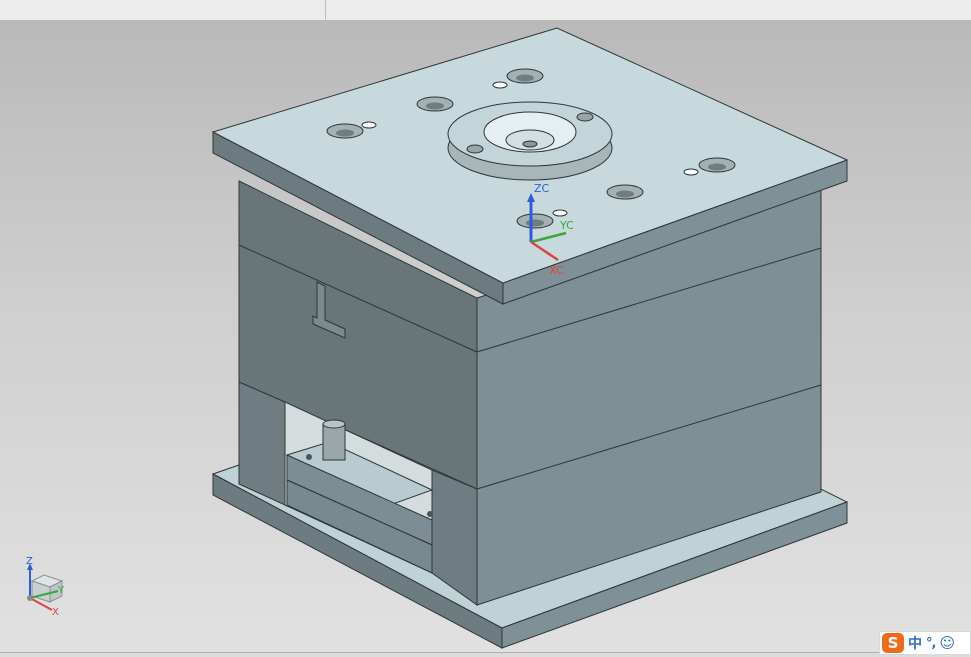 The height and width of the screenshot is (657, 971). I want to click on return-pin-top, so click(334, 424).